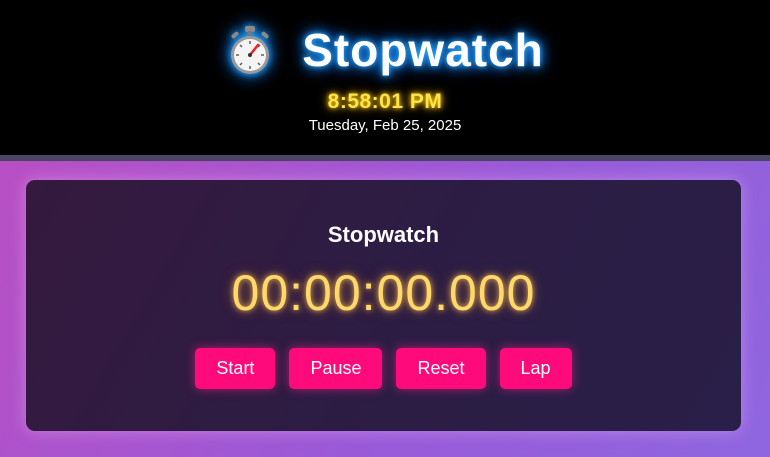 This screenshot has width=770, height=457. I want to click on title-row: Stopwatch, so click(385, 50).